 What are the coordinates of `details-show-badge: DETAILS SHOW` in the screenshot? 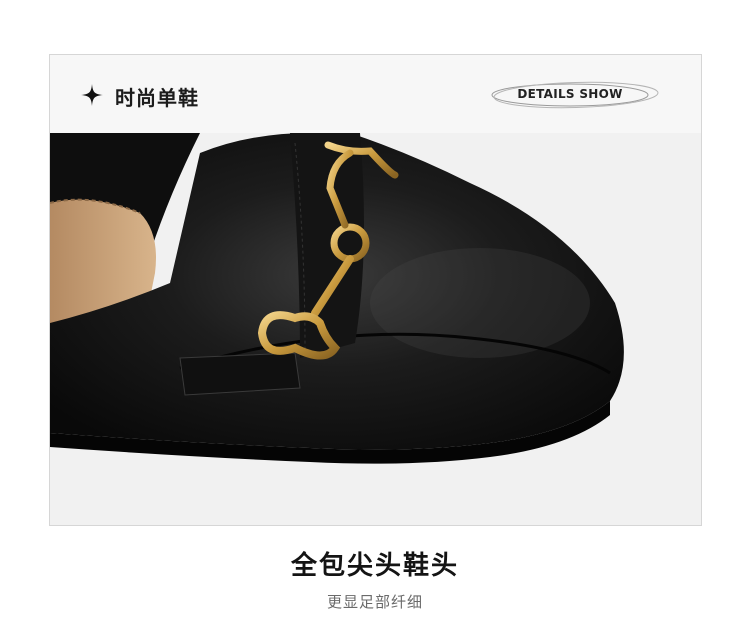 It's located at (576, 95).